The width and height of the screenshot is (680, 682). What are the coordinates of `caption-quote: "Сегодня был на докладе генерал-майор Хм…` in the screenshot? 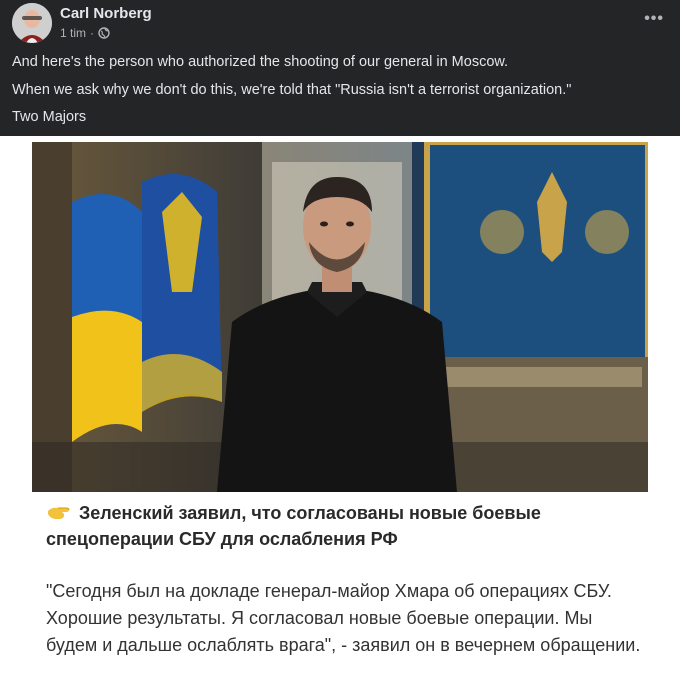 It's located at (343, 618).